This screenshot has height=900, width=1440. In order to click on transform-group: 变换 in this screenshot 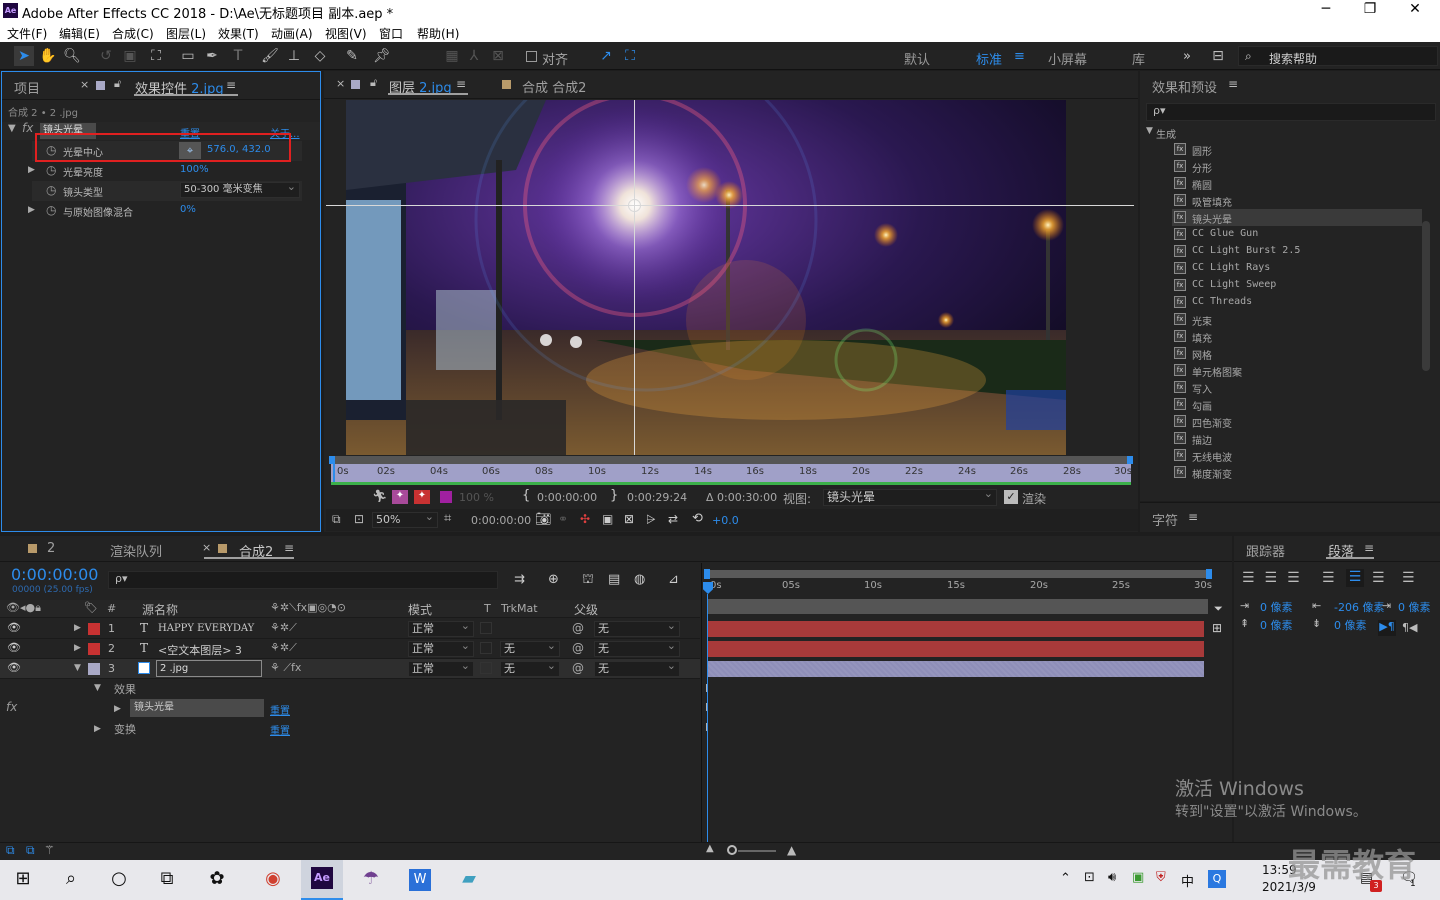, I will do `click(125, 729)`.